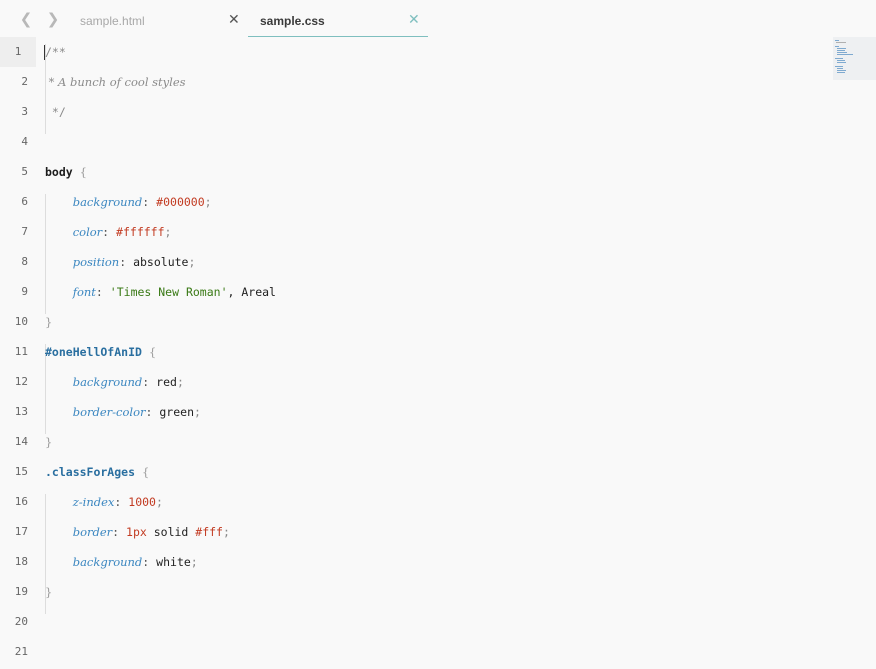 The height and width of the screenshot is (669, 876). What do you see at coordinates (171, 532) in the screenshot?
I see `value: solid` at bounding box center [171, 532].